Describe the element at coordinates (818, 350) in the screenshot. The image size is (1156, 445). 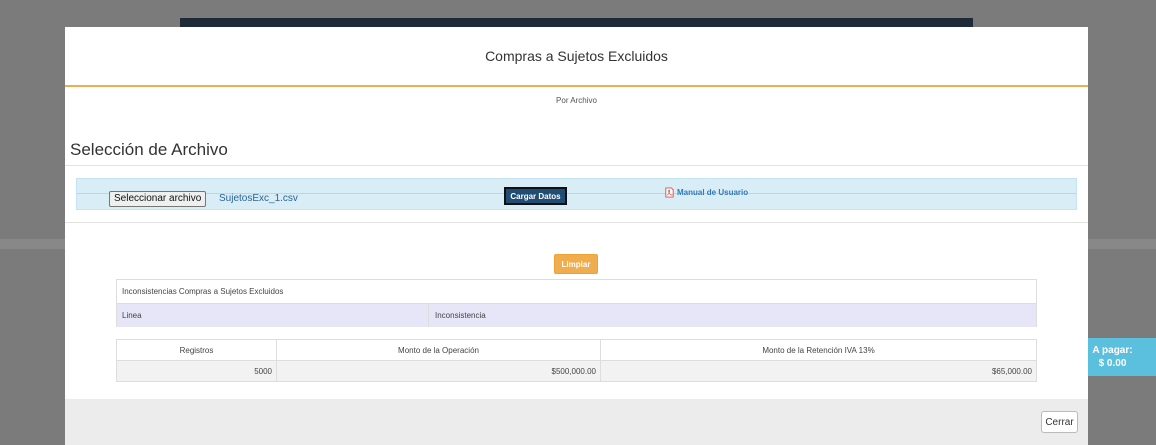
I see `column-header-withholding-amount: Monto de la Retención IVA 13%` at that location.